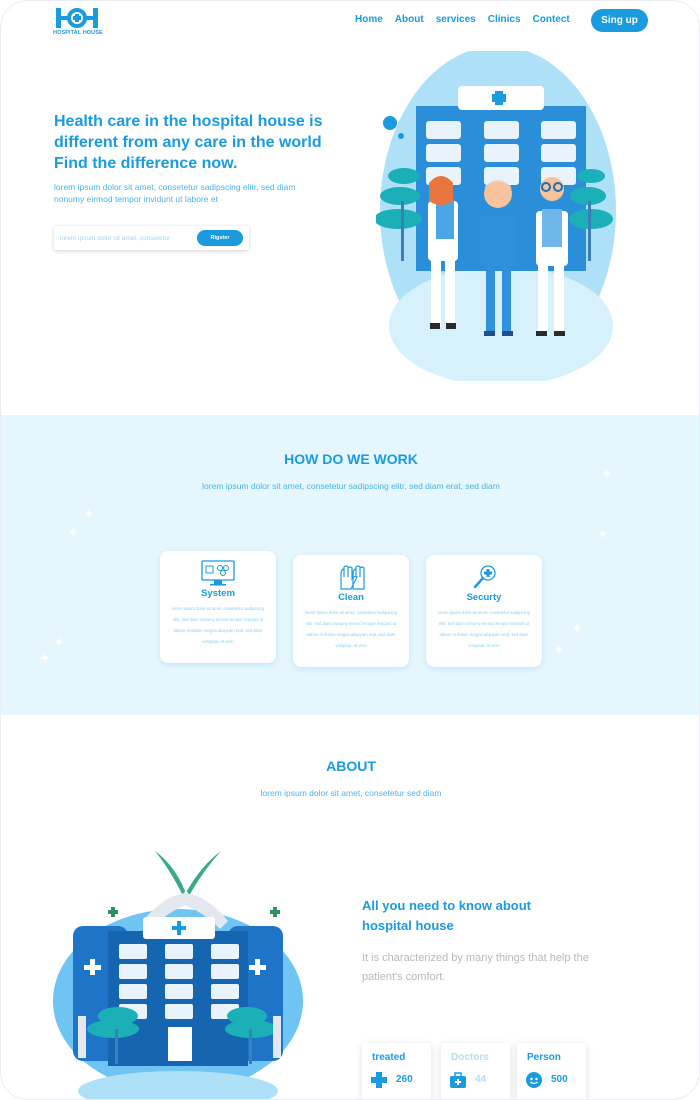  I want to click on nav-about: About, so click(409, 19).